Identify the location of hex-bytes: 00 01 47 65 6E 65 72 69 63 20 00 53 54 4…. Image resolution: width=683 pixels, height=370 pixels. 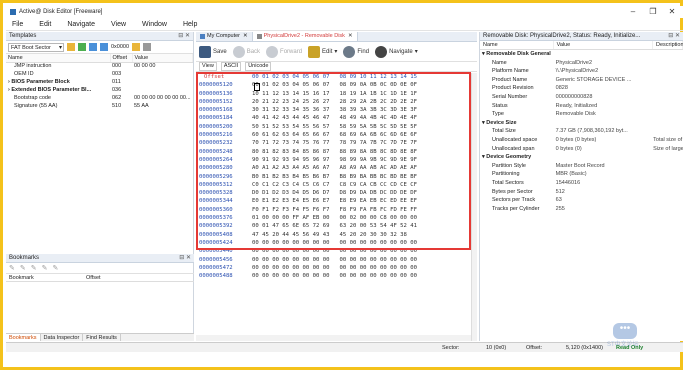
(334, 226).